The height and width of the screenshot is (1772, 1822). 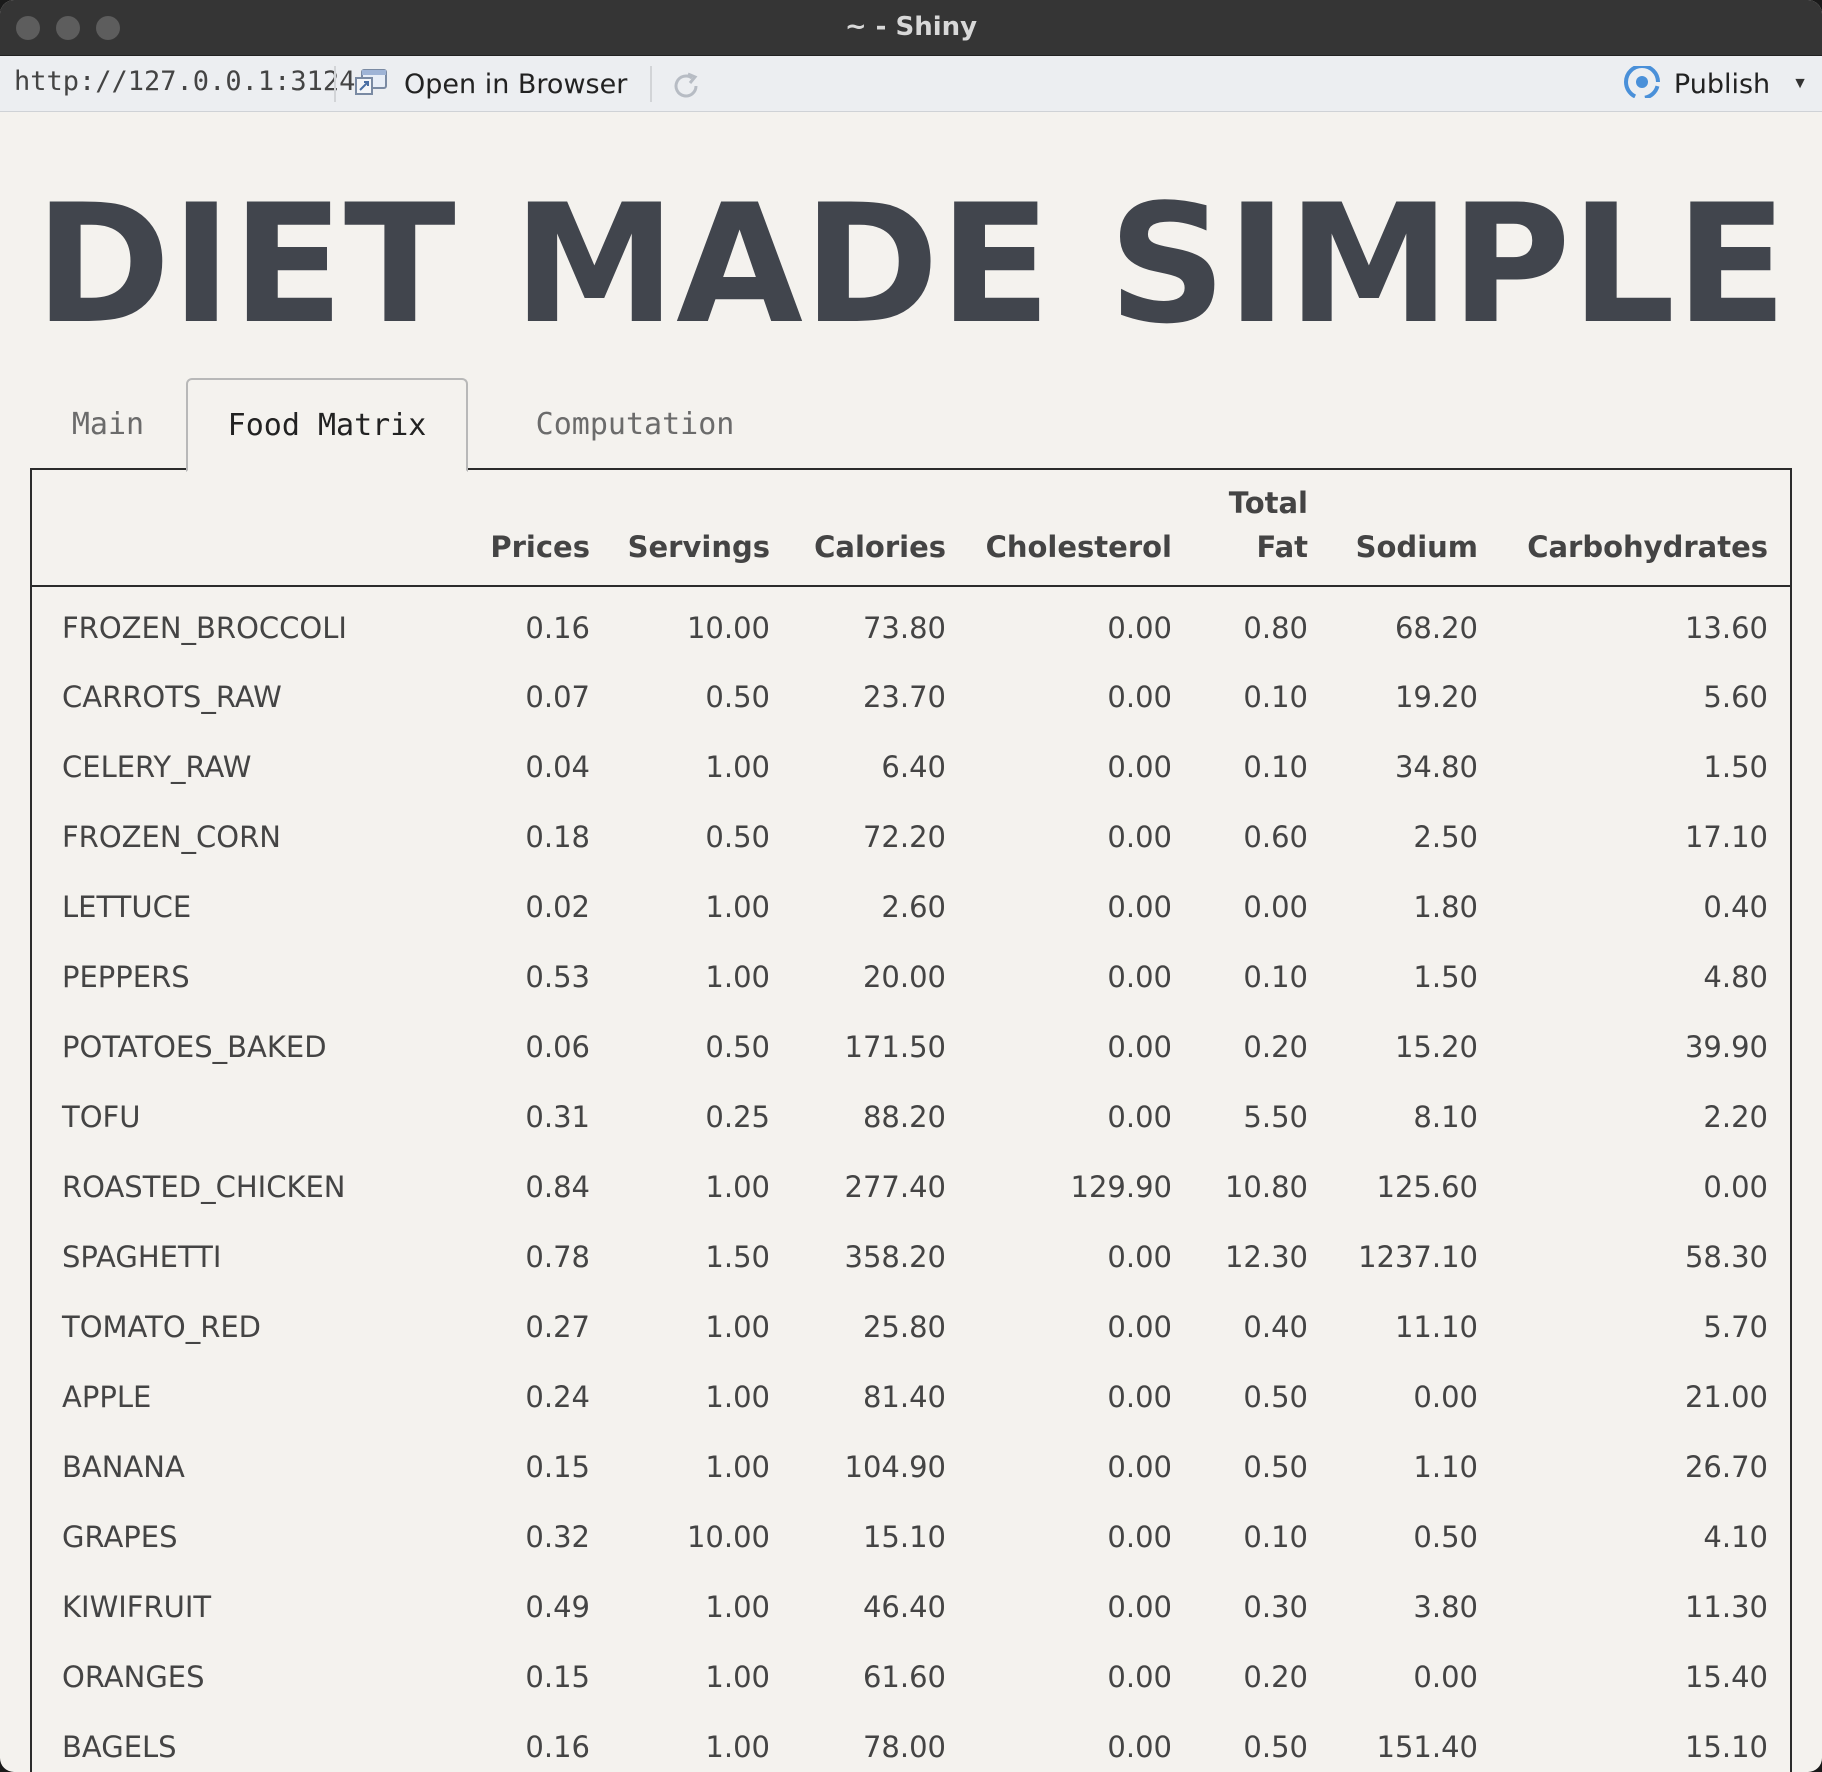 I want to click on cell-food-name: CARROTS_RAW, so click(x=172, y=697).